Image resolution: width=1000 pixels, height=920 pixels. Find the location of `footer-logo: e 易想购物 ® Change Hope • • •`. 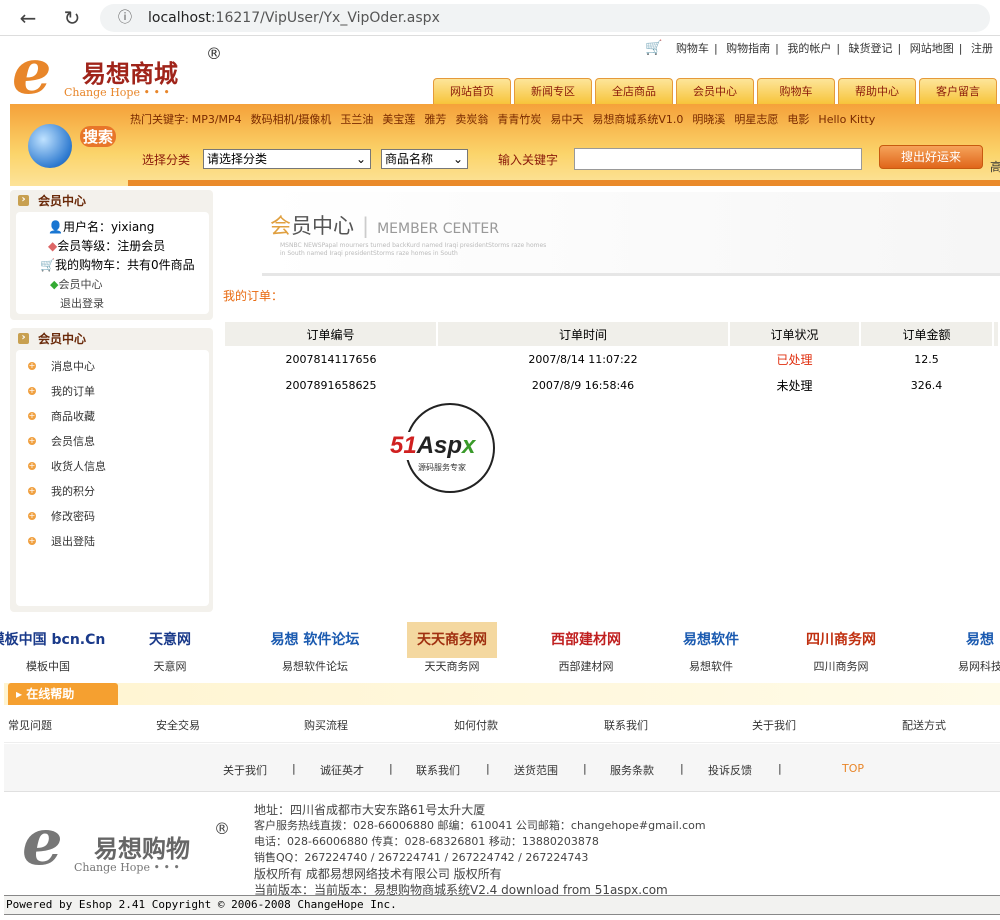

footer-logo: e 易想购物 ® Change Hope • • • is located at coordinates (126, 842).